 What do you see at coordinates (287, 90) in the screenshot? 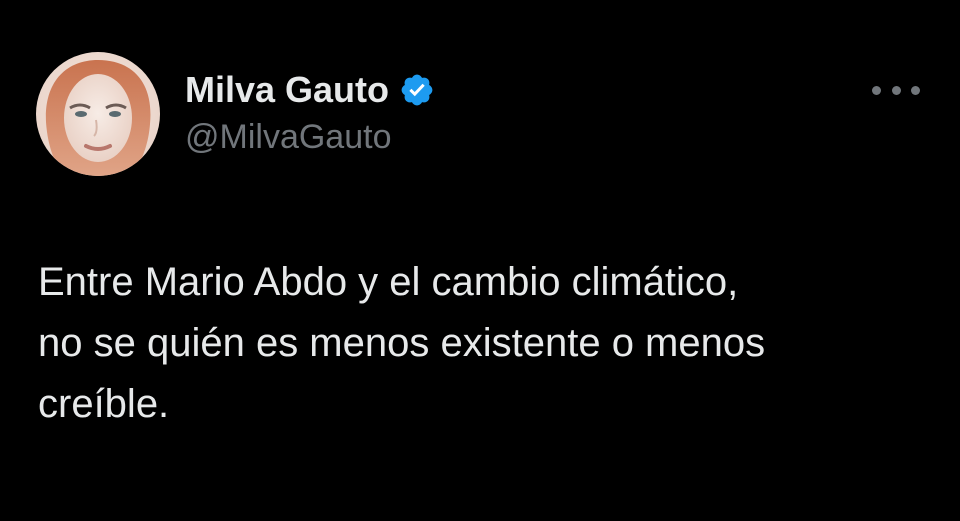
I see `display-name: Milva Gauto` at bounding box center [287, 90].